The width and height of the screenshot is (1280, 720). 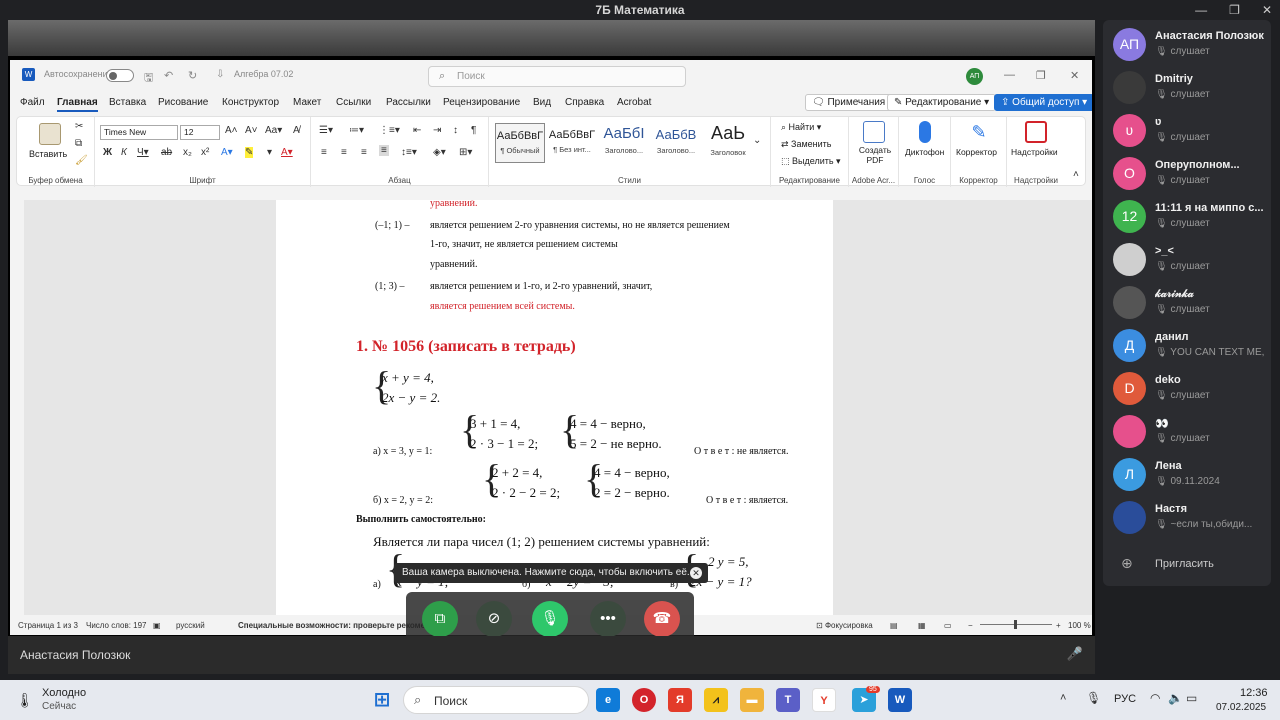 What do you see at coordinates (974, 76) in the screenshot?
I see `user-avatar: АП` at bounding box center [974, 76].